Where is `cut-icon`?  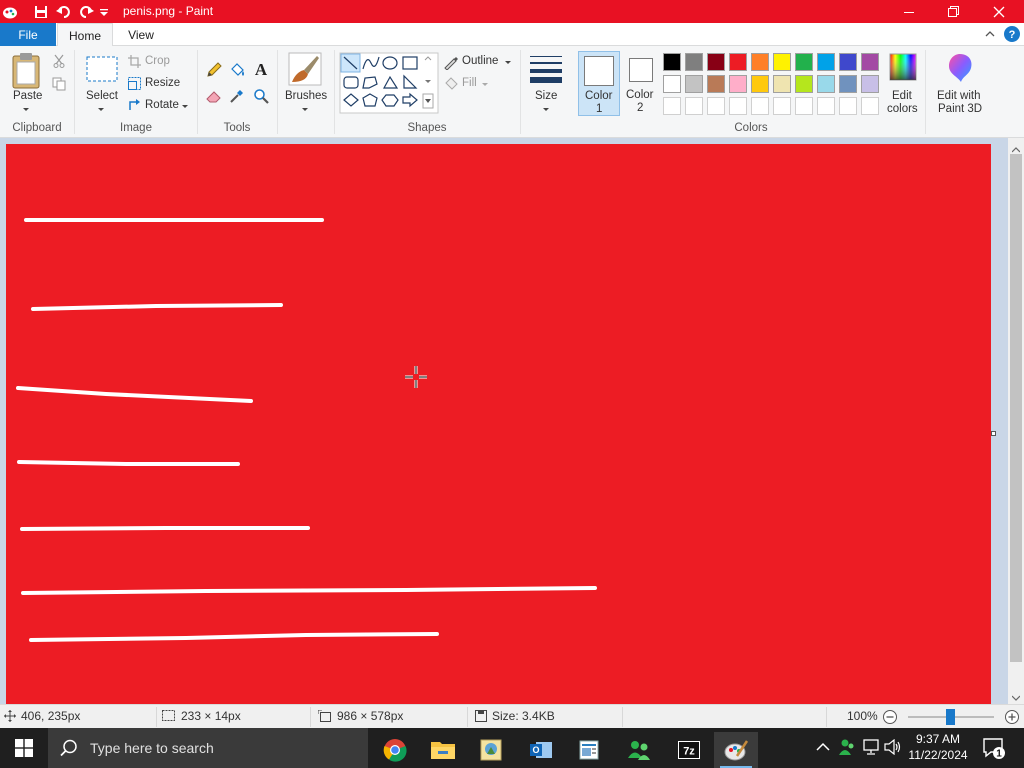 cut-icon is located at coordinates (59, 62).